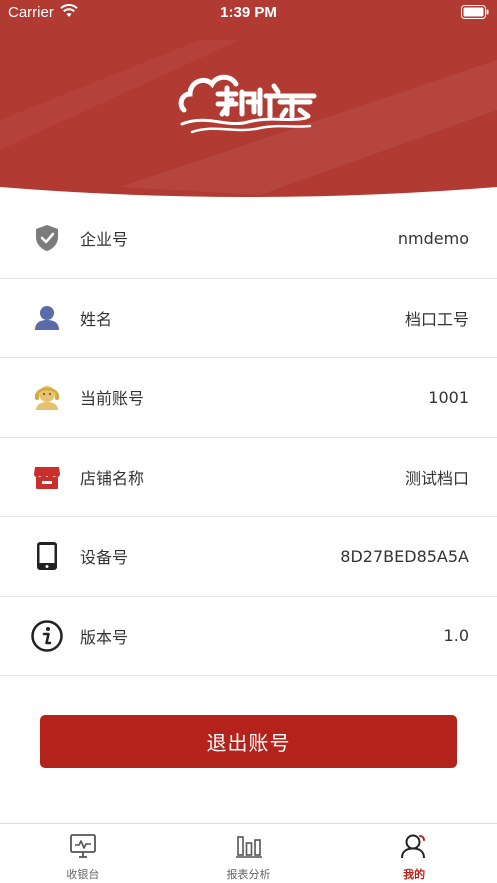 The height and width of the screenshot is (883, 497). I want to click on store-label: 店铺名称, so click(112, 478).